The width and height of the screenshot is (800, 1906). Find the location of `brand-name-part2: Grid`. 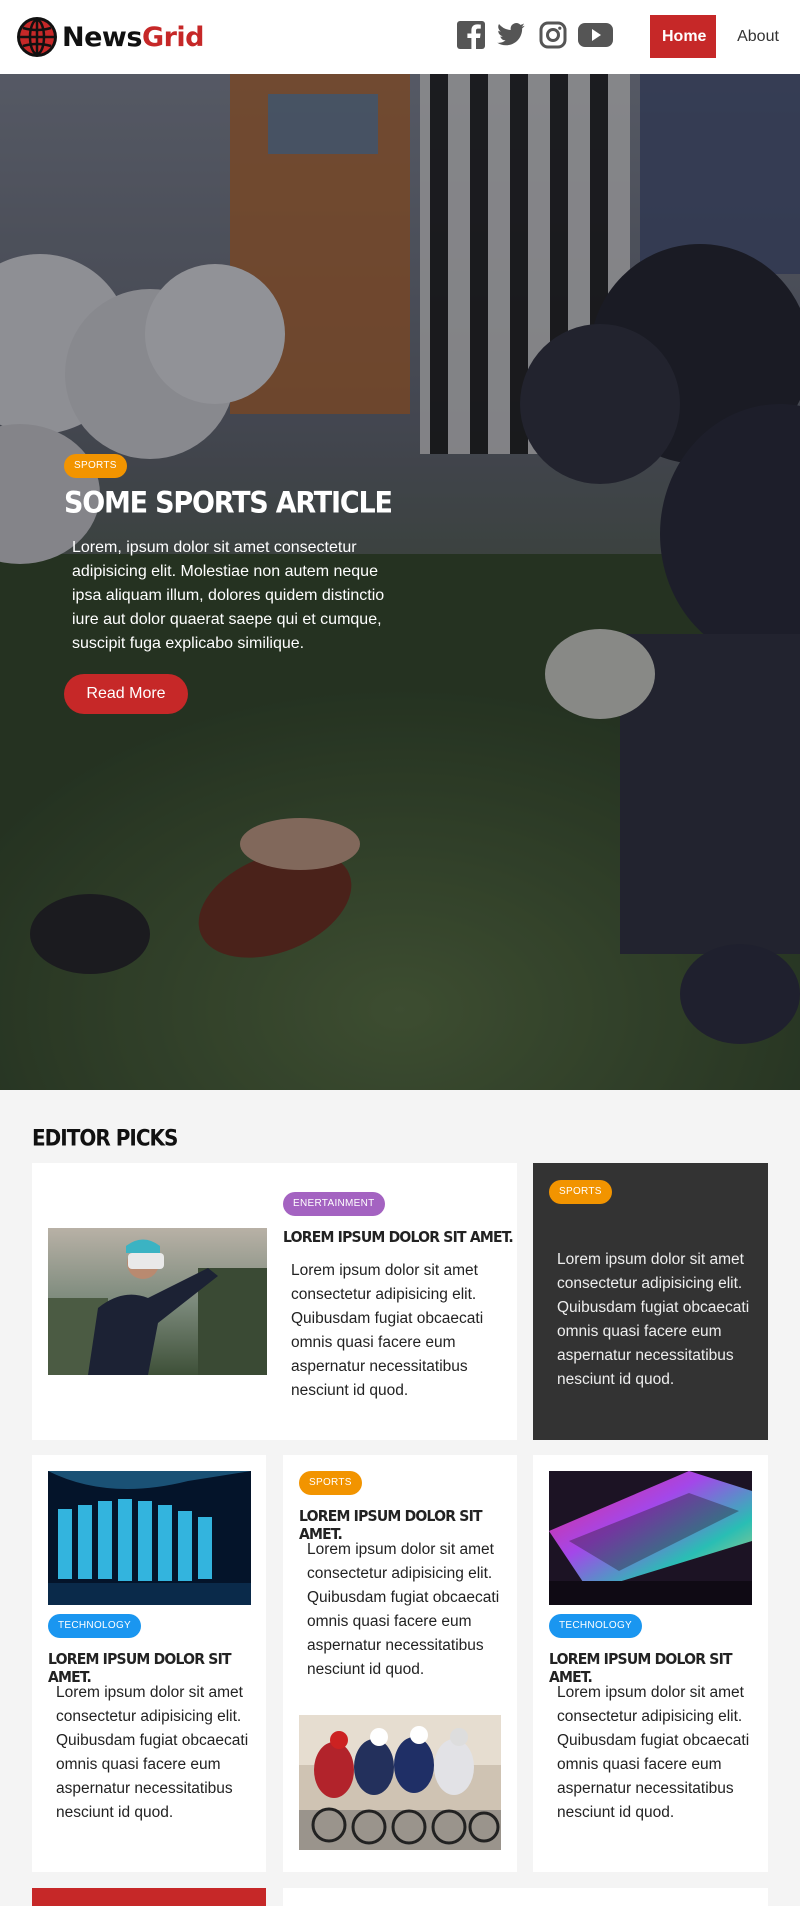

brand-name-part2: Grid is located at coordinates (173, 37).